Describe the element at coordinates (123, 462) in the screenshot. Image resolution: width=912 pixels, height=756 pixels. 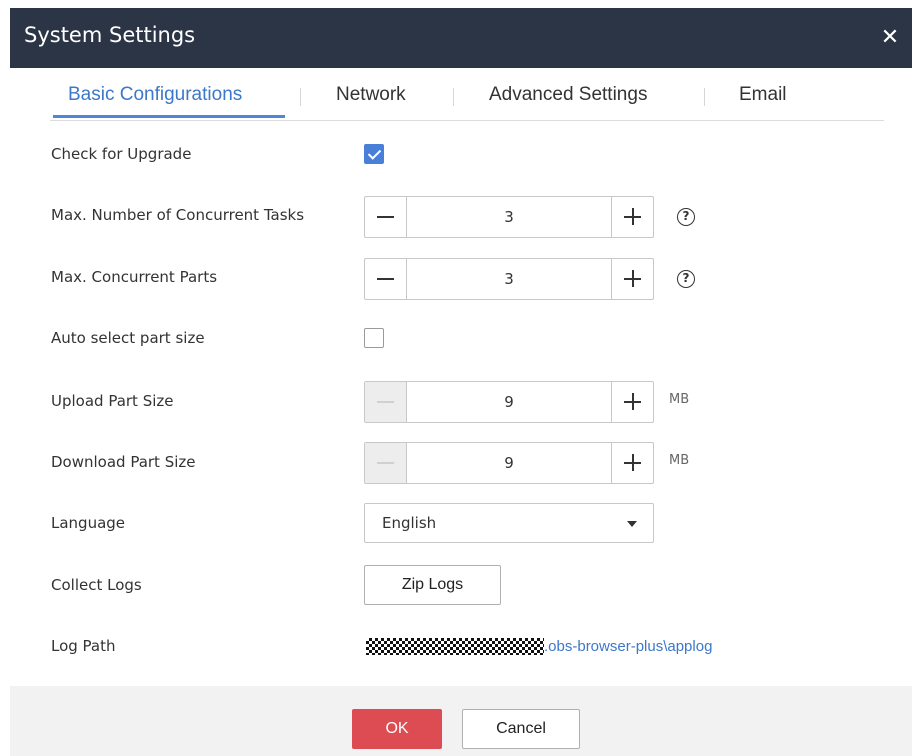
I see `download-part-size-label: Download Part Size` at that location.